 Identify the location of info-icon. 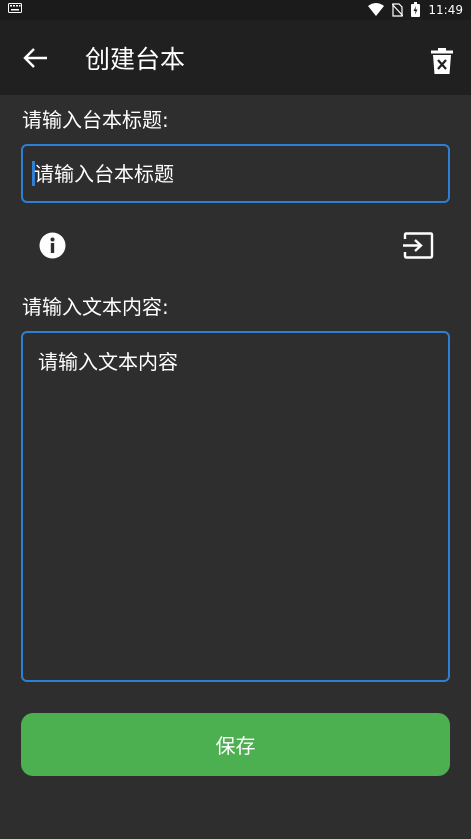
(52, 245).